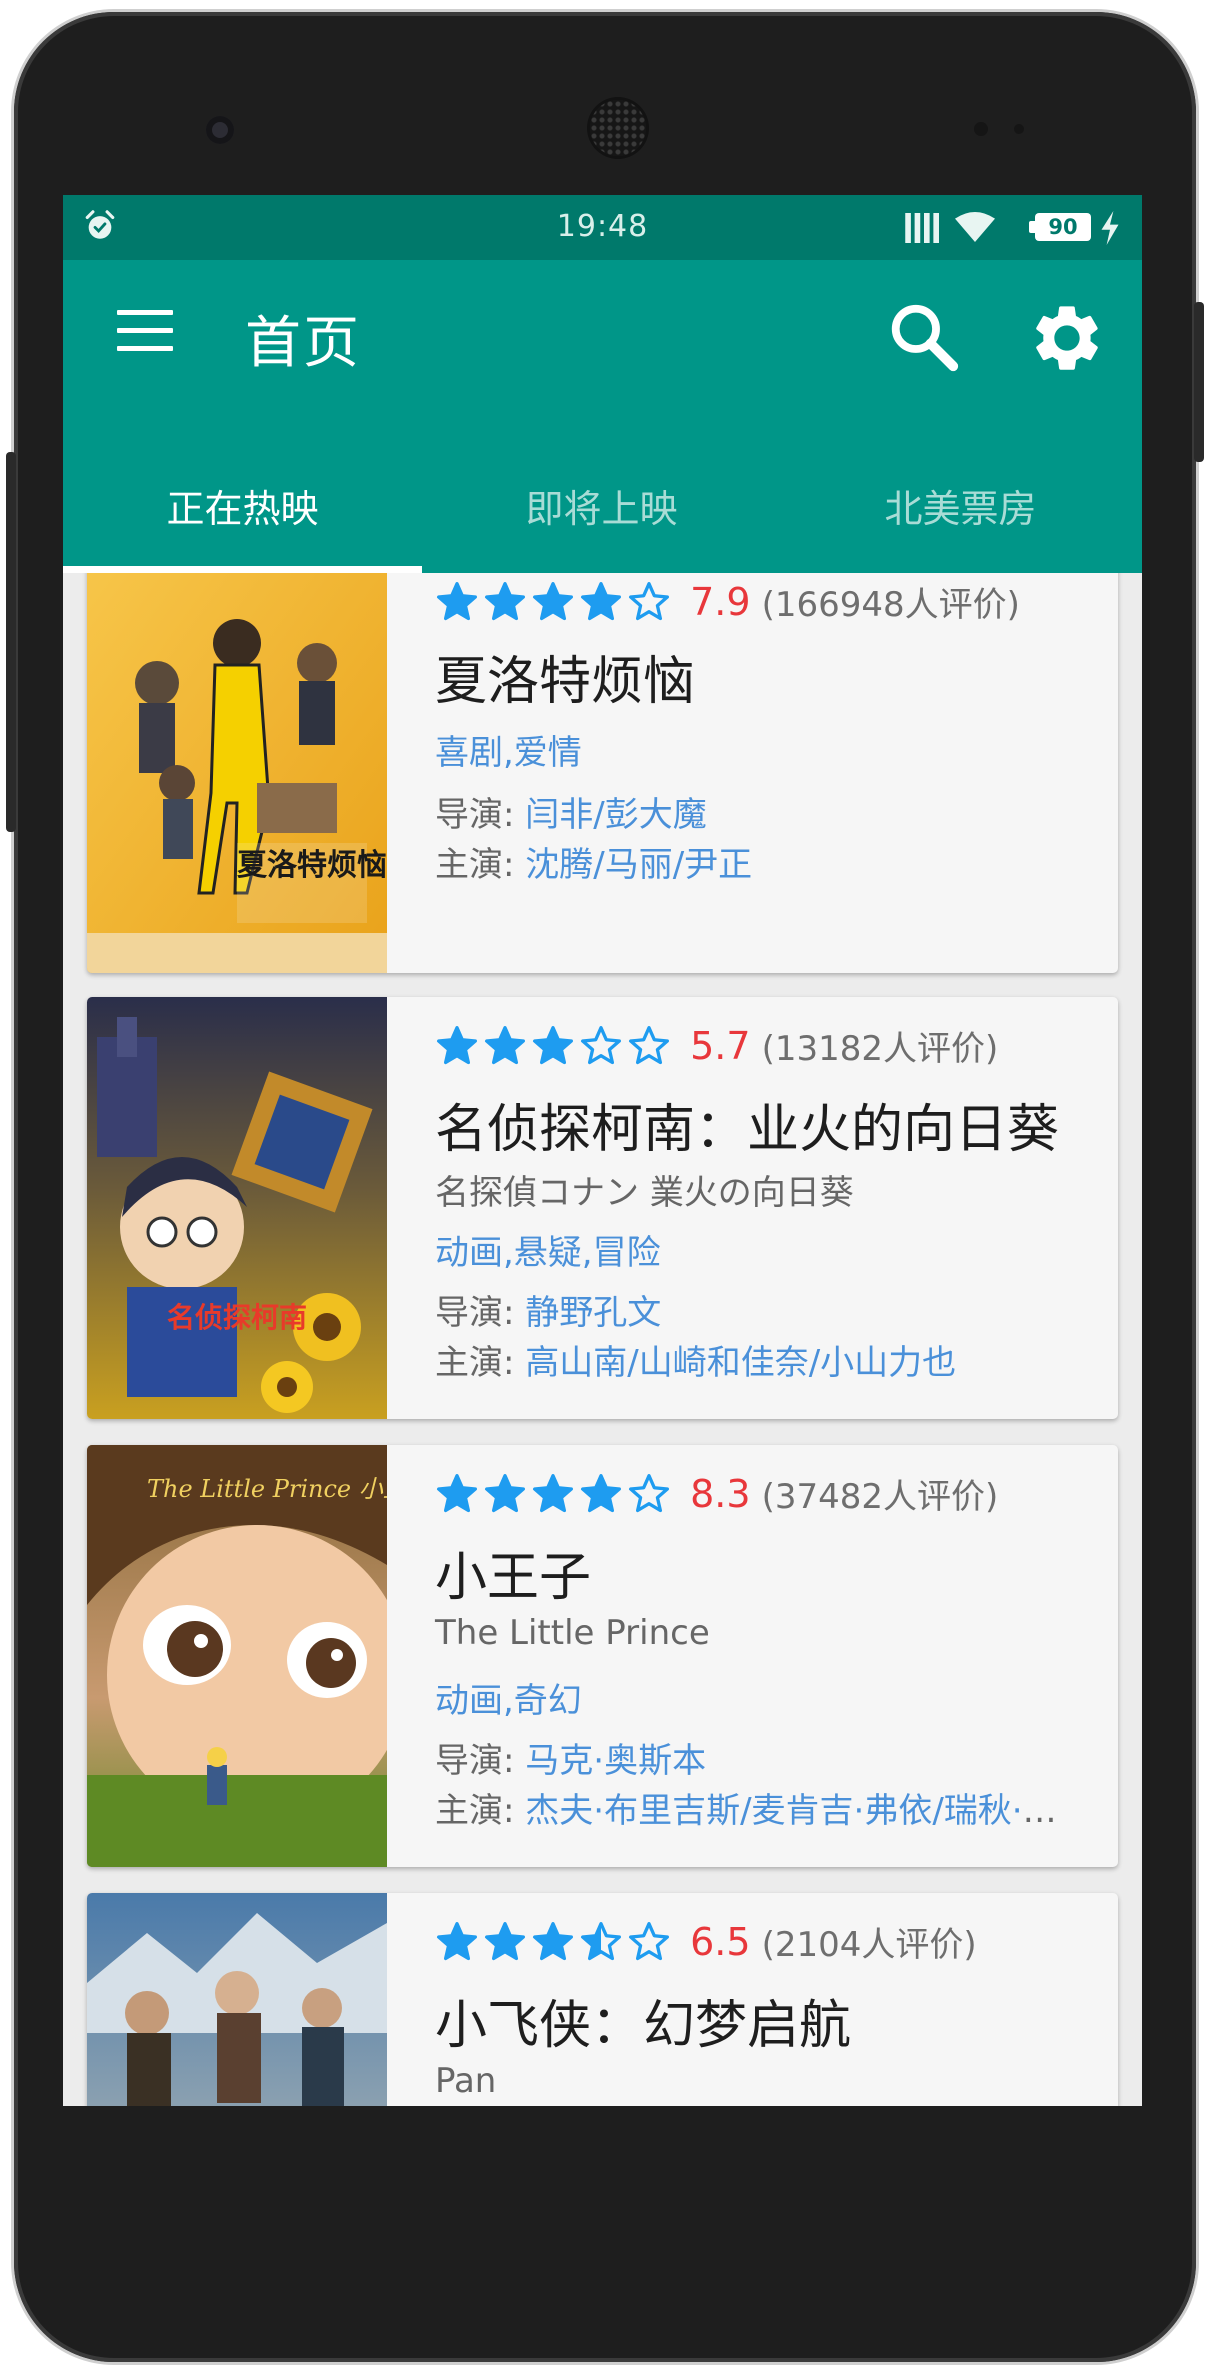  I want to click on tab-indicator, so click(242, 569).